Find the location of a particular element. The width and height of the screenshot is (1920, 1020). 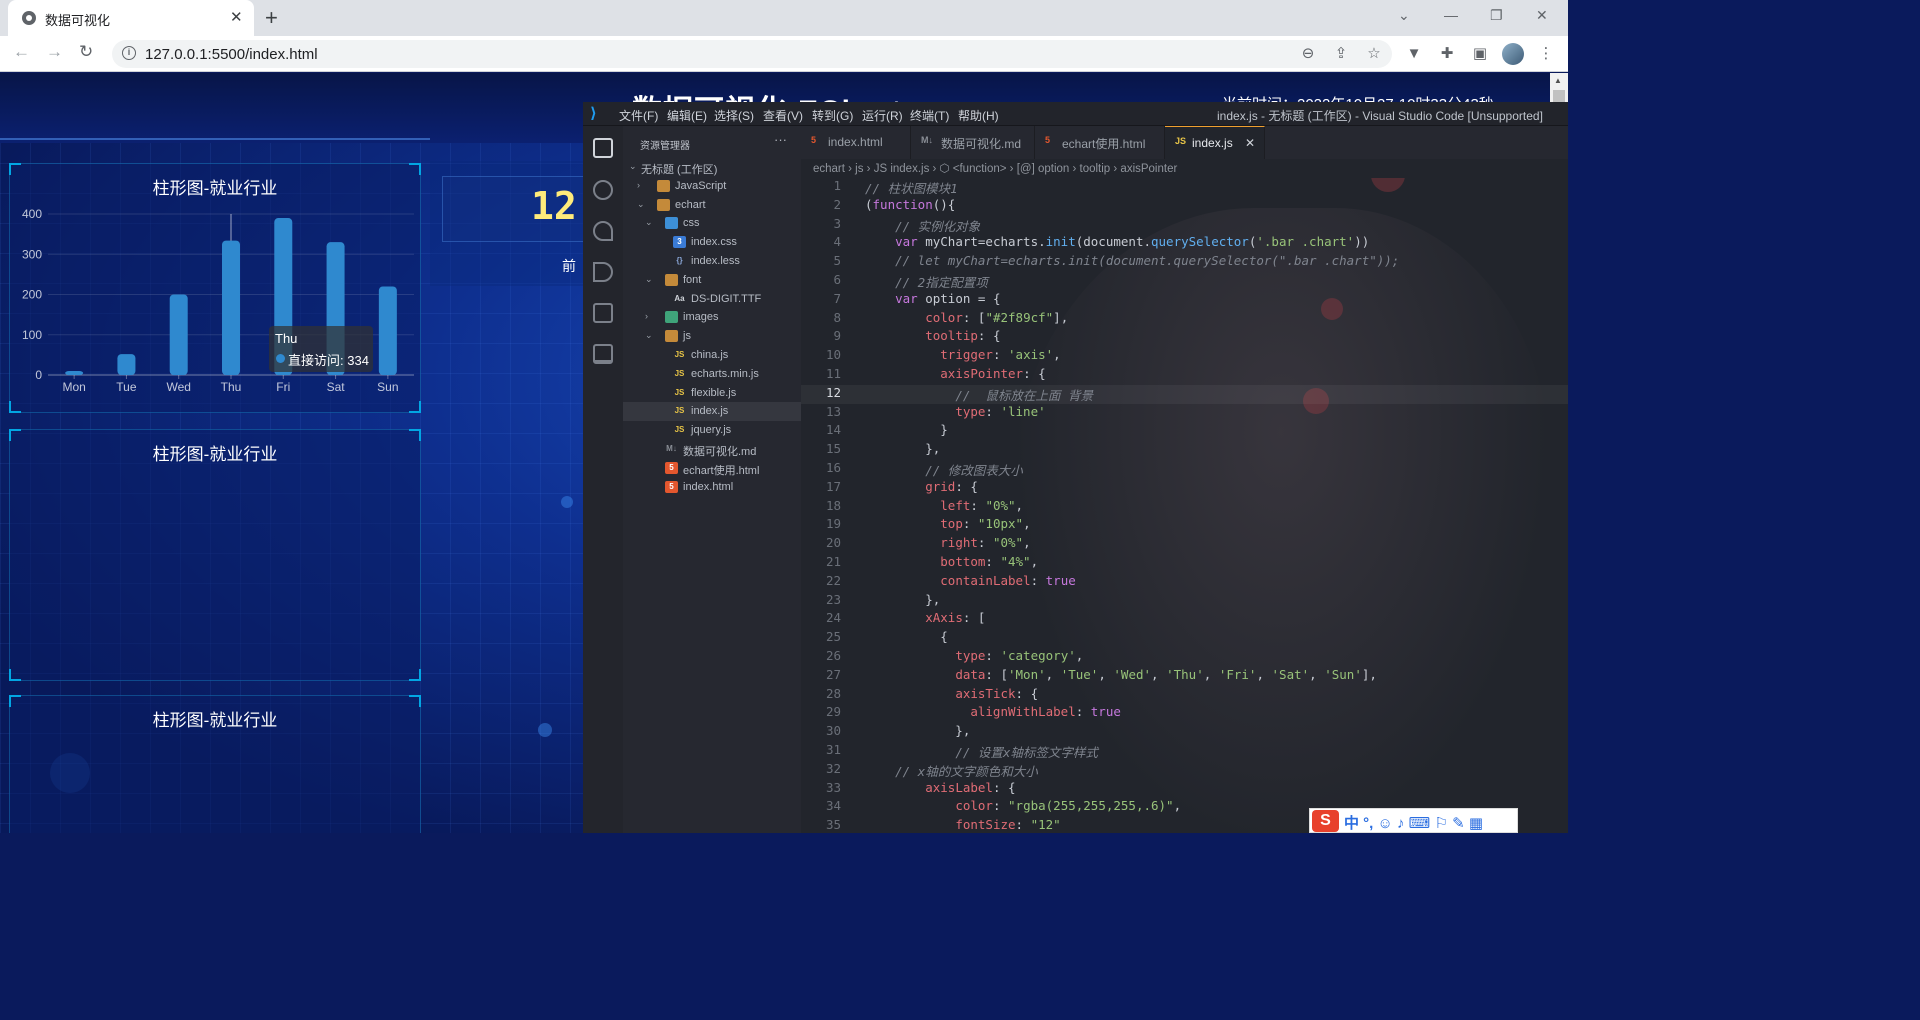

file-tree-item: 3 index.css is located at coordinates (712, 242).